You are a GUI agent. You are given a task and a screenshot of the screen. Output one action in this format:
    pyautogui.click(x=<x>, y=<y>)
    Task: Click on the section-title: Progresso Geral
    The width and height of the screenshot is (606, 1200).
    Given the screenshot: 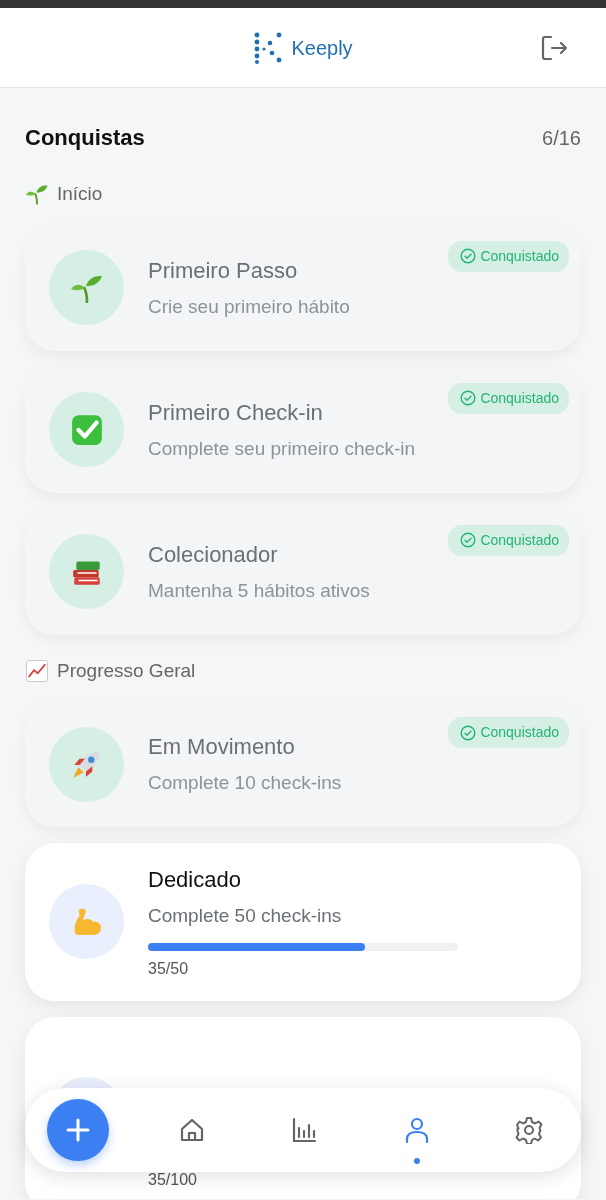 What is the action you would take?
    pyautogui.click(x=126, y=670)
    